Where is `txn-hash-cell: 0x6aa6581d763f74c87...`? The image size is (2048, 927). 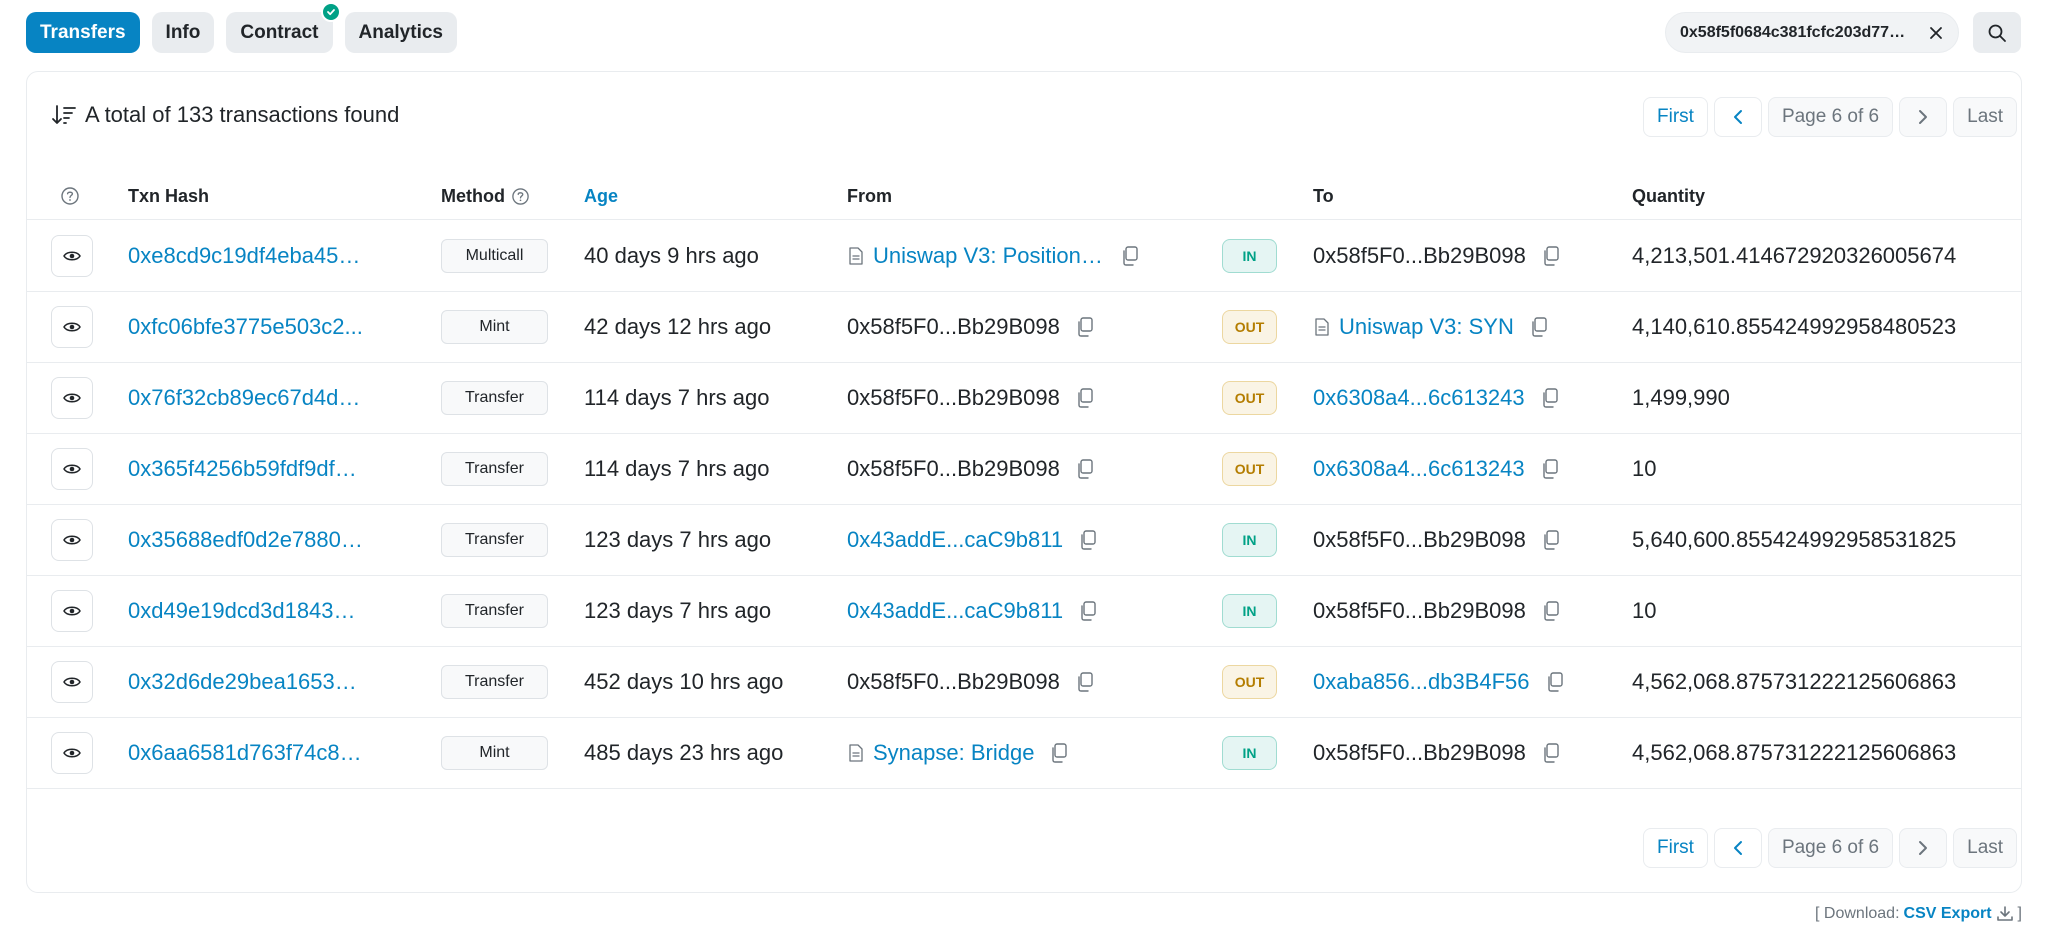 txn-hash-cell: 0x6aa6581d763f74c87... is located at coordinates (245, 753).